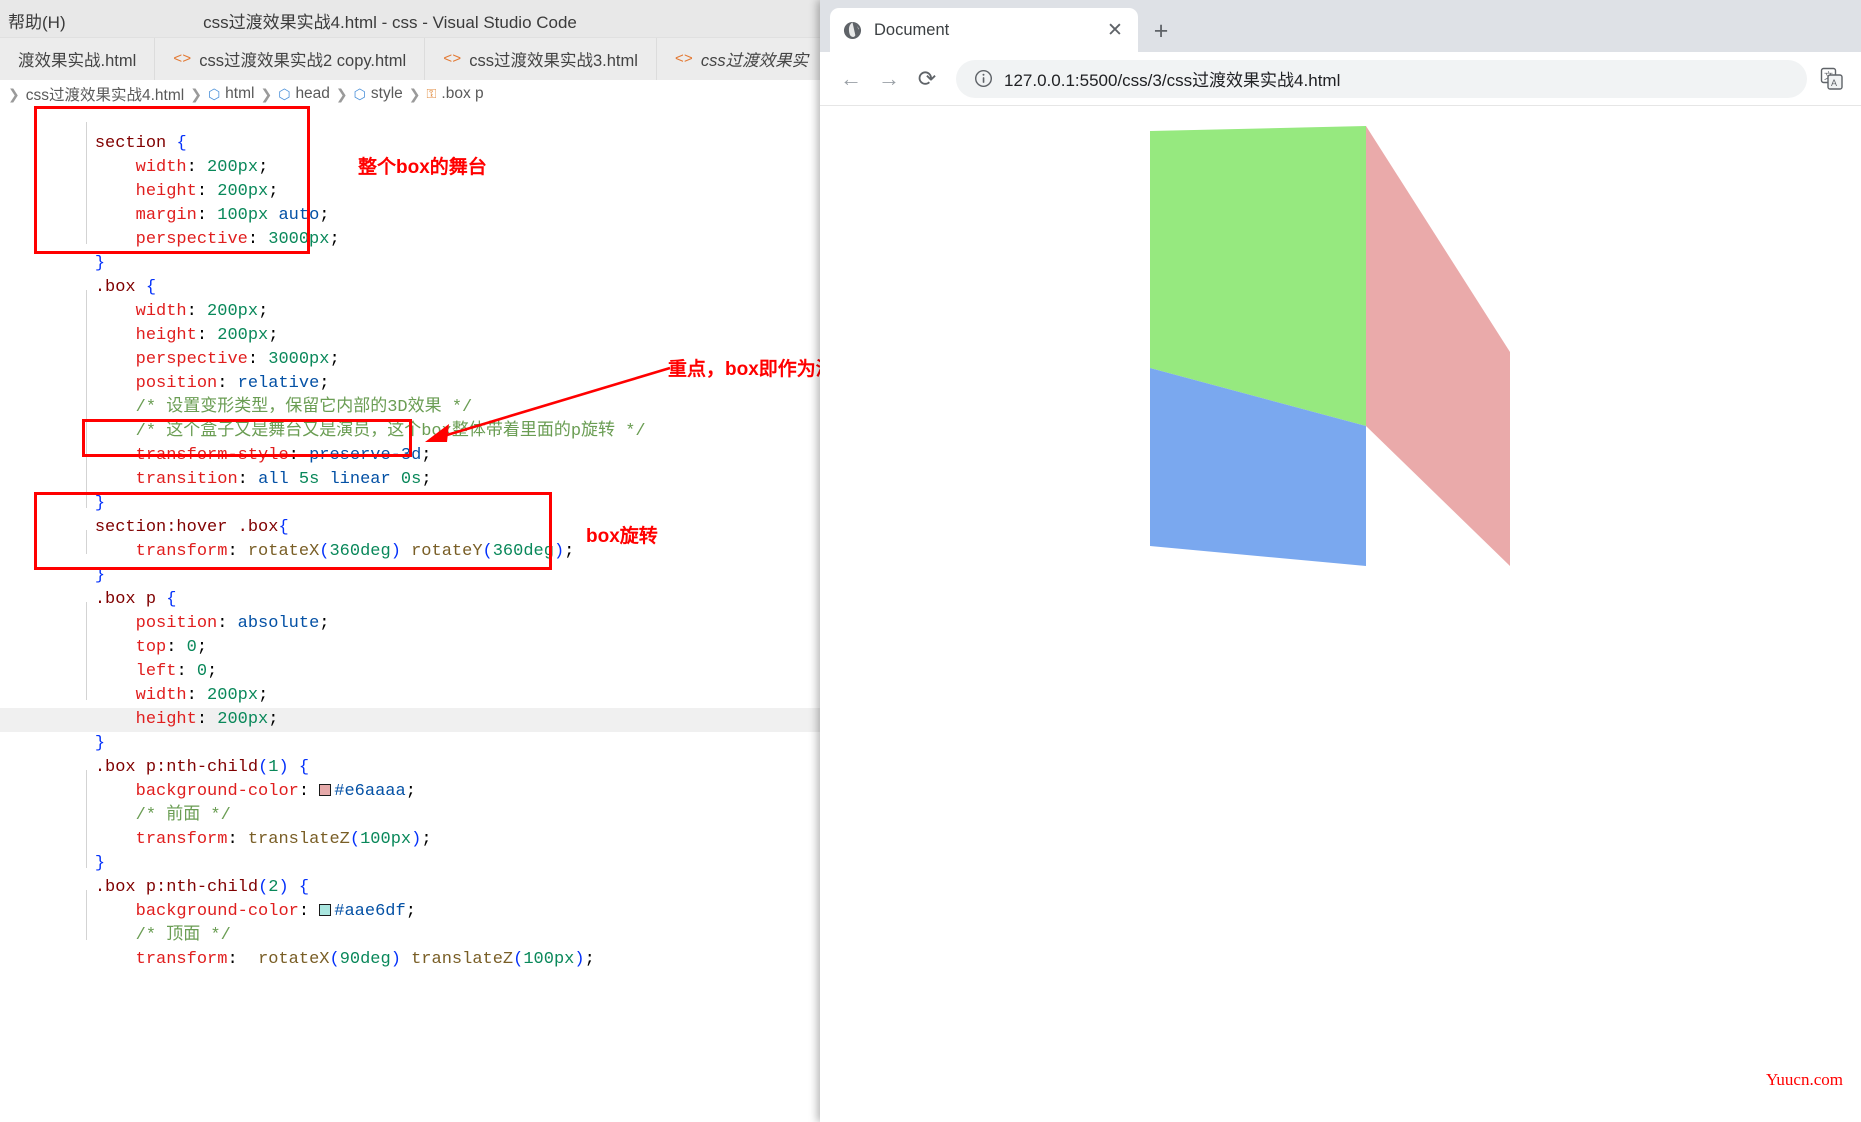 The image size is (1861, 1122). What do you see at coordinates (1172, 80) in the screenshot?
I see `address-bar-url: 127.0.0.1:5500/css/3/css过渡效果实战4.html` at bounding box center [1172, 80].